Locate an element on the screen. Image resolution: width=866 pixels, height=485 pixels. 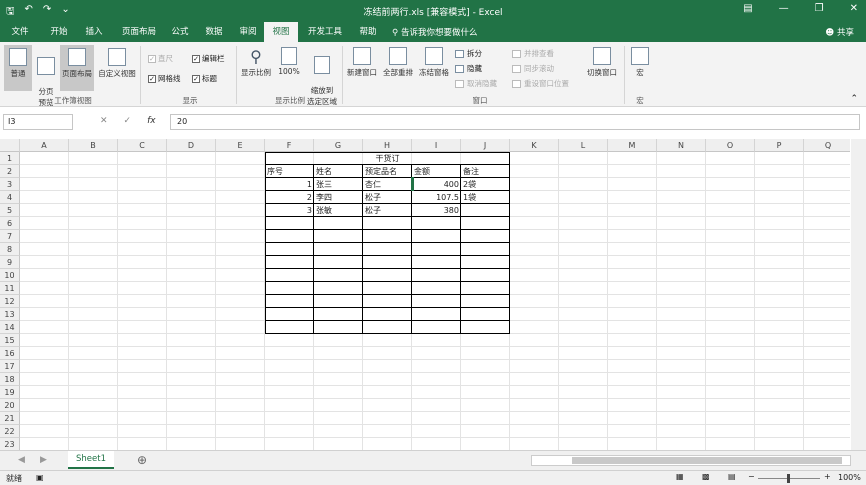
freeze-panes-button: 冻结窗格 is located at coordinates (434, 69).